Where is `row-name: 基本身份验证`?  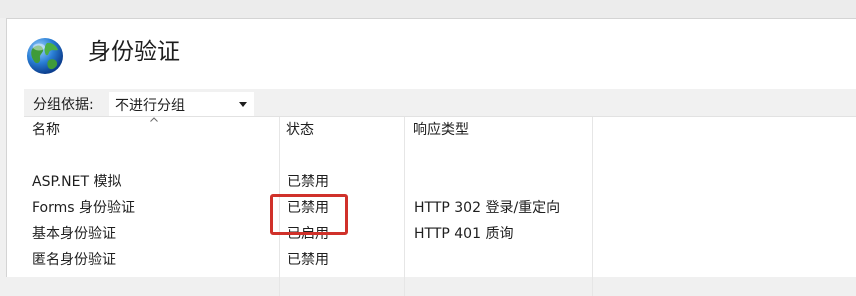 row-name: 基本身份验证 is located at coordinates (74, 234).